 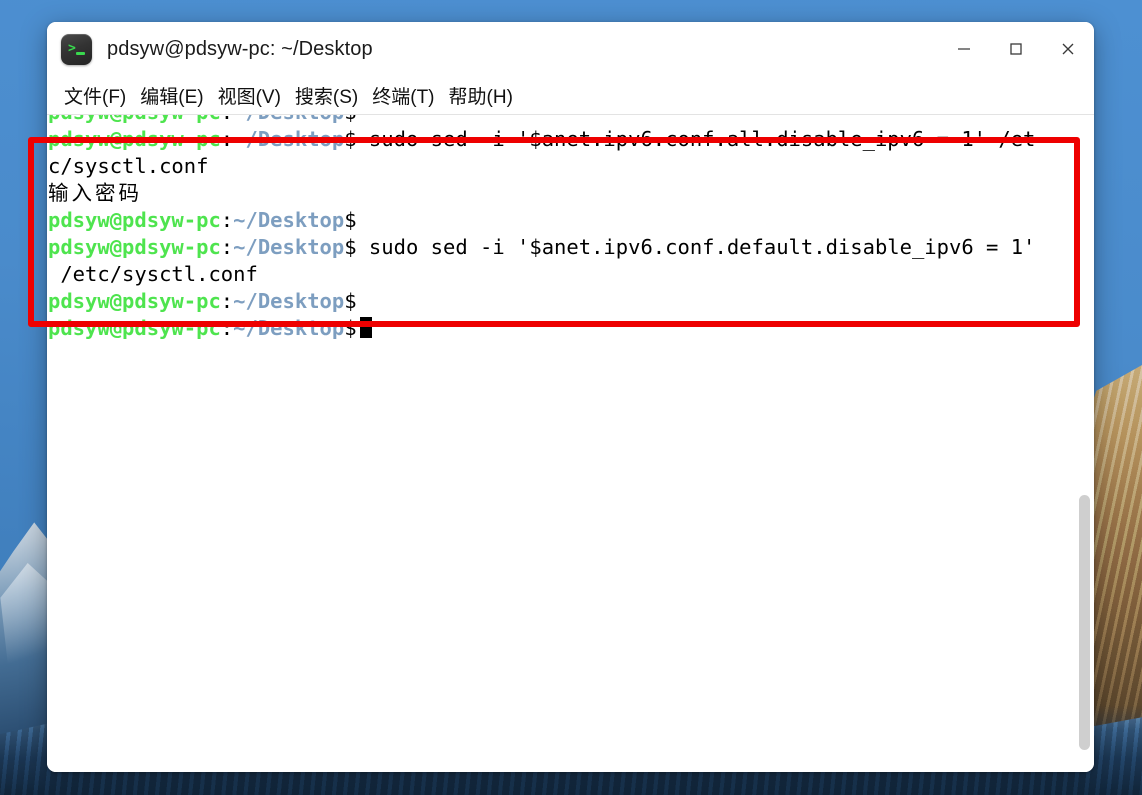 I want to click on icon-underscore-glyph, so click(x=80, y=53).